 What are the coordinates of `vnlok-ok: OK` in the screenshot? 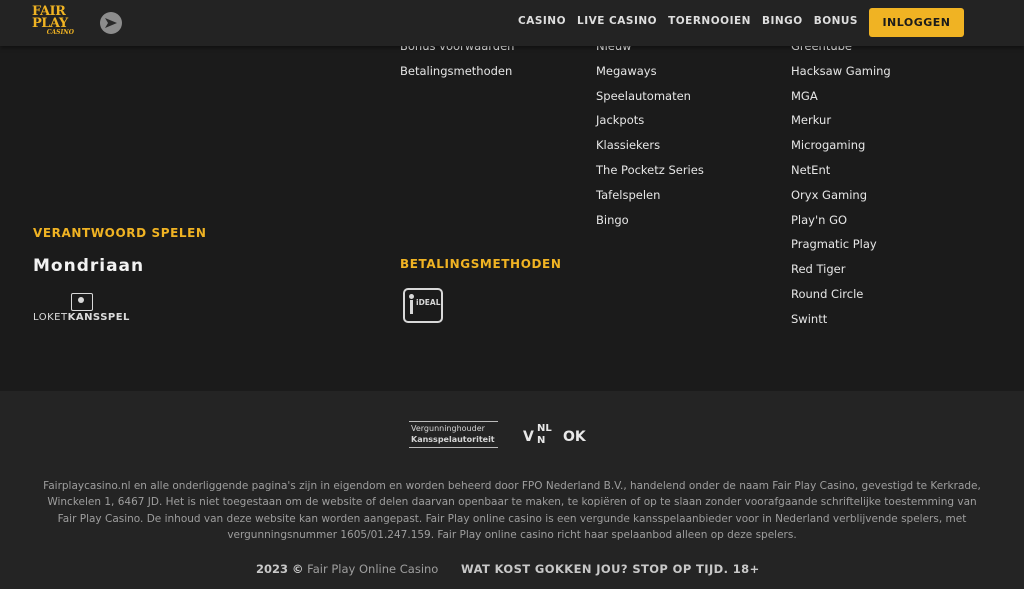 It's located at (574, 437).